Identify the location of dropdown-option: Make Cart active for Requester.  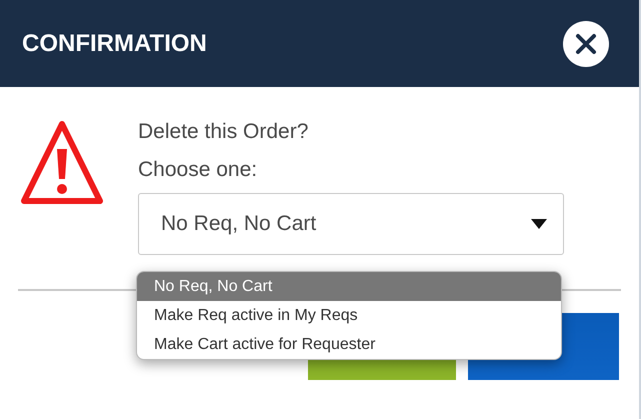
(349, 344).